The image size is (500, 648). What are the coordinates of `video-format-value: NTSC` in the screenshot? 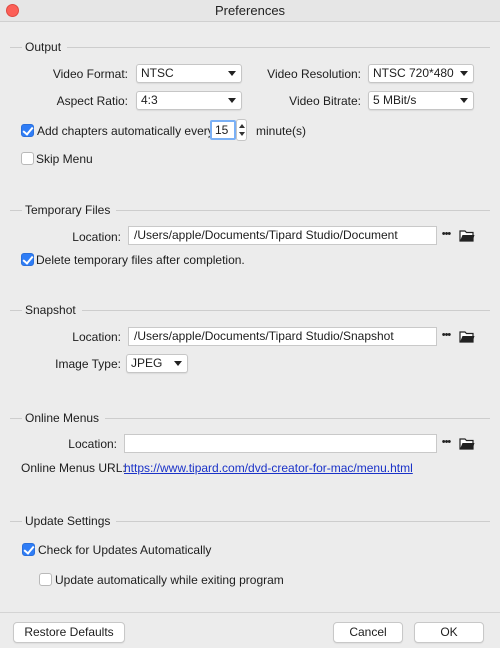 It's located at (157, 73).